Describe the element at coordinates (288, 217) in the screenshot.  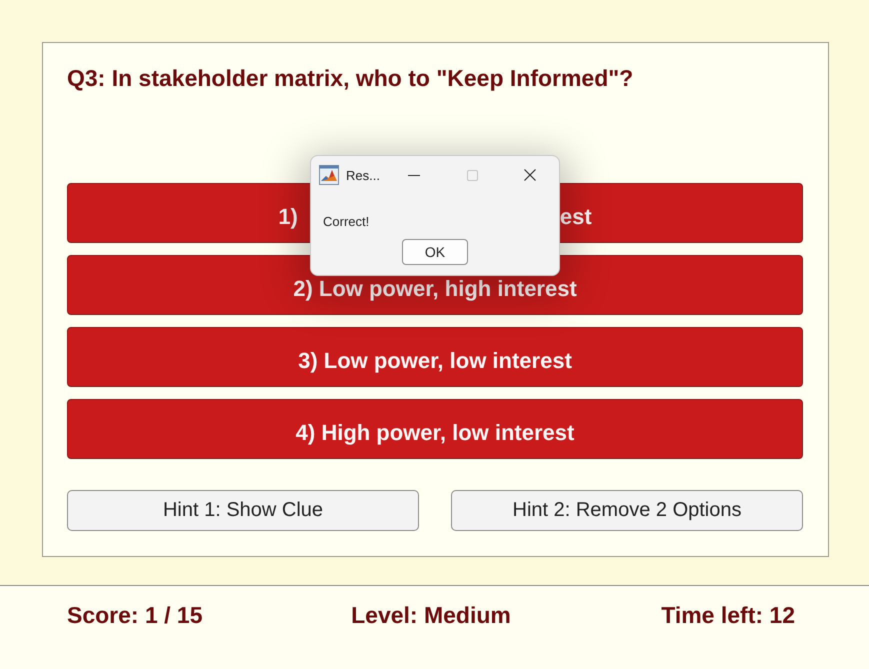
I see `answer-label-fragment: 1)` at that location.